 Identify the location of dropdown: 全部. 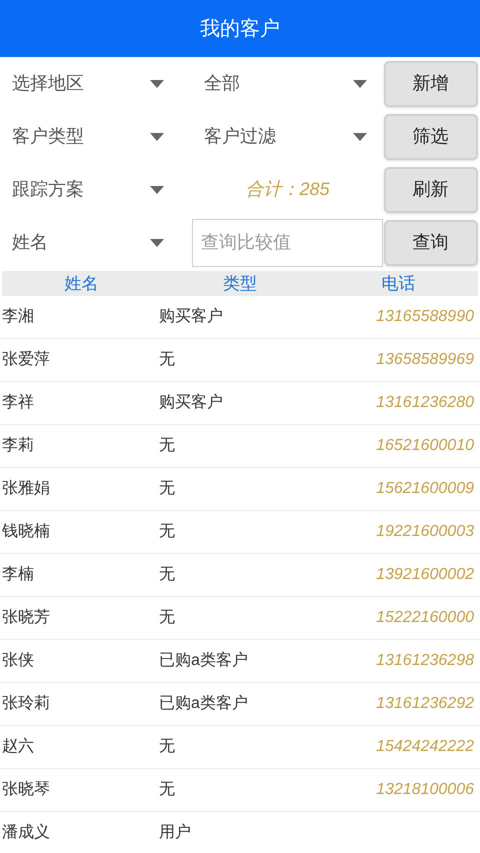
(287, 83).